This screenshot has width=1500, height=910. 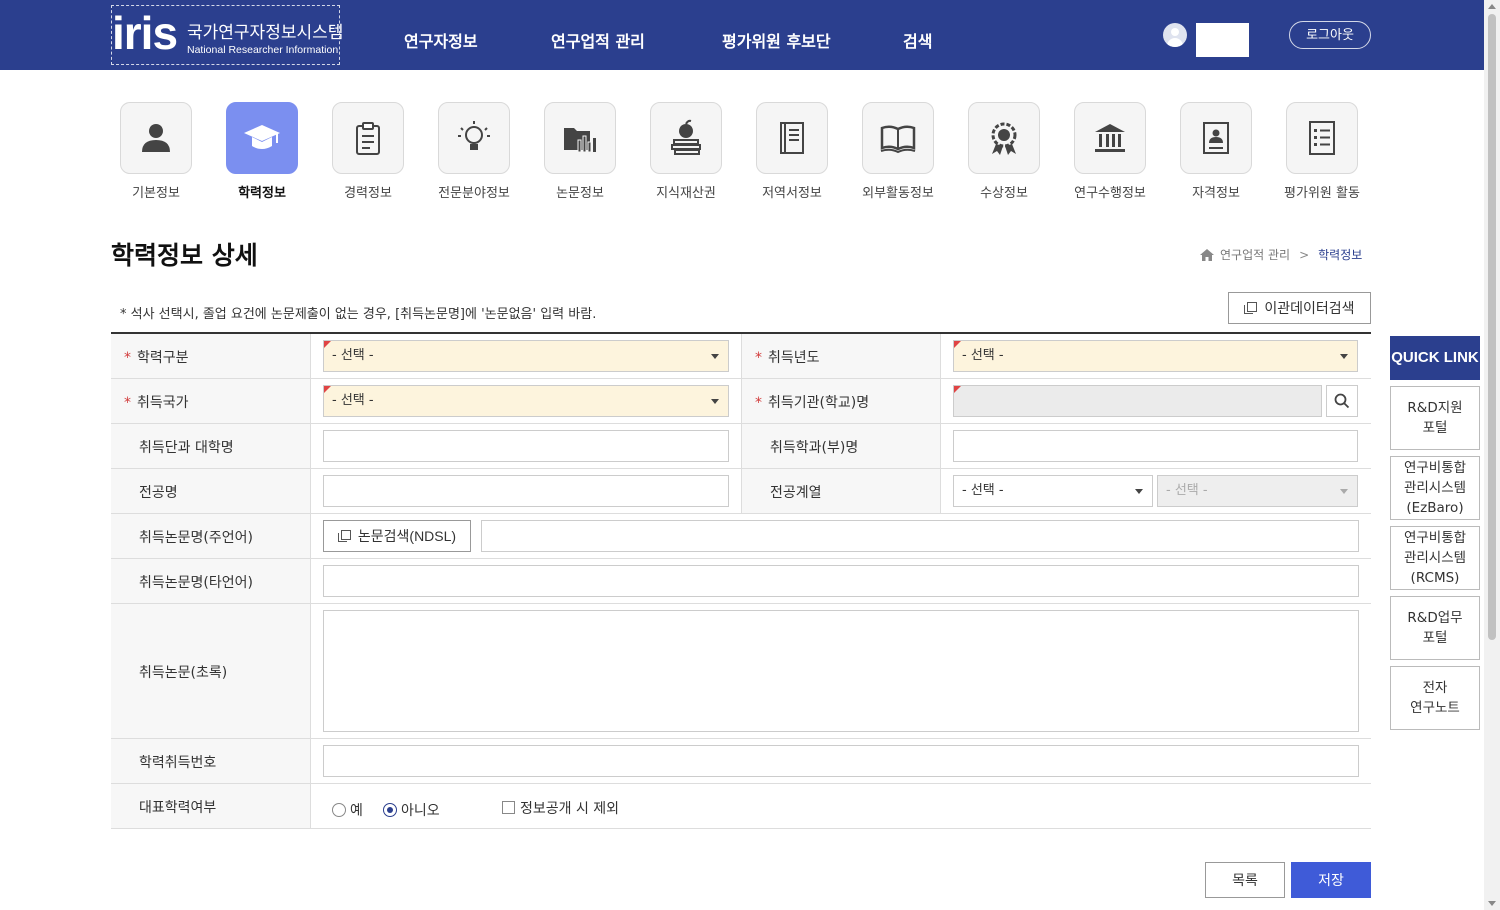 I want to click on apple-books-icon, so click(x=686, y=137).